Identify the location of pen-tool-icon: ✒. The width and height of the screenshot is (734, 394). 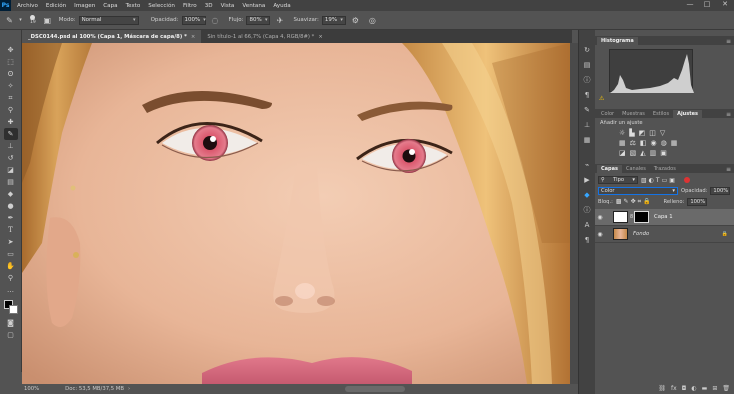
(11, 218).